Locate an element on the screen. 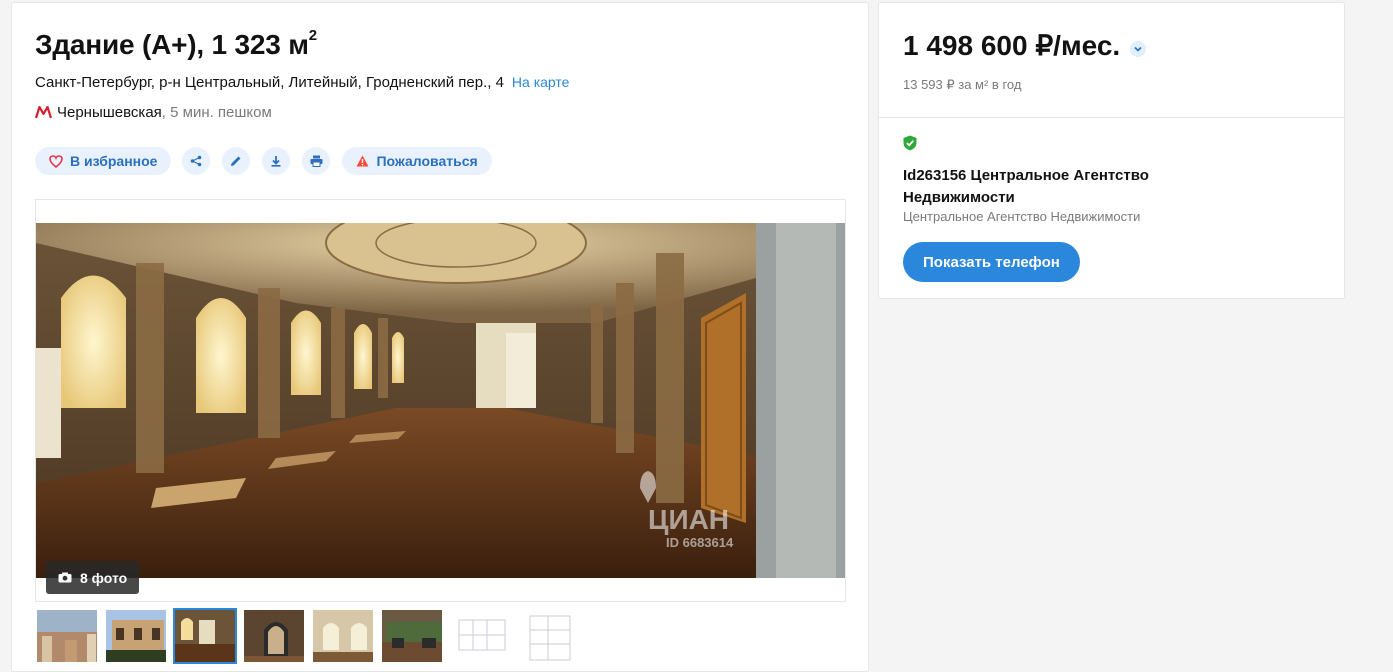 The image size is (1393, 672). favorite-button: В избранное is located at coordinates (103, 161).